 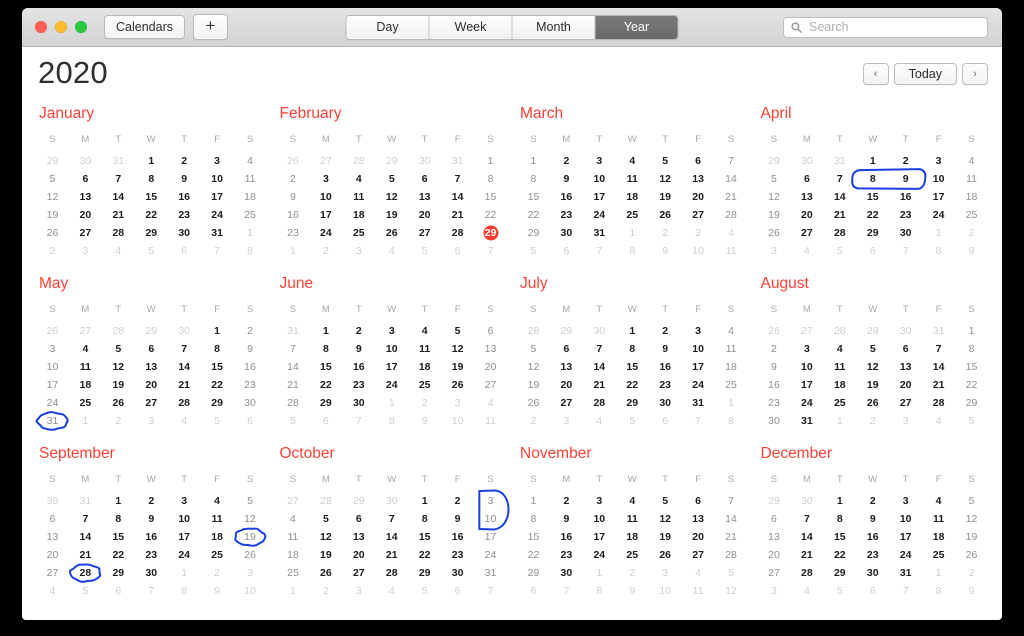 I want to click on day-cell: 15, so click(x=118, y=537).